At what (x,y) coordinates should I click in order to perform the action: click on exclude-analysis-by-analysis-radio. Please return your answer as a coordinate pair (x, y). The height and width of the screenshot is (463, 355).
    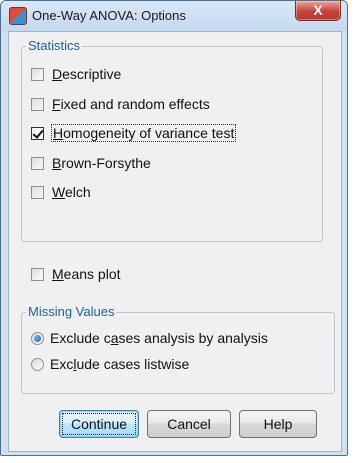
    Looking at the image, I should click on (37, 338).